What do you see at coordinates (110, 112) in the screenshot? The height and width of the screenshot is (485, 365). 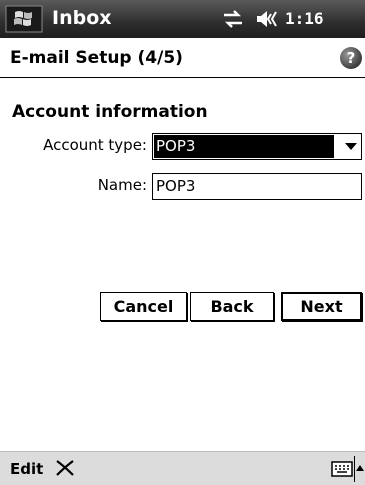 I see `section-title: Account information` at bounding box center [110, 112].